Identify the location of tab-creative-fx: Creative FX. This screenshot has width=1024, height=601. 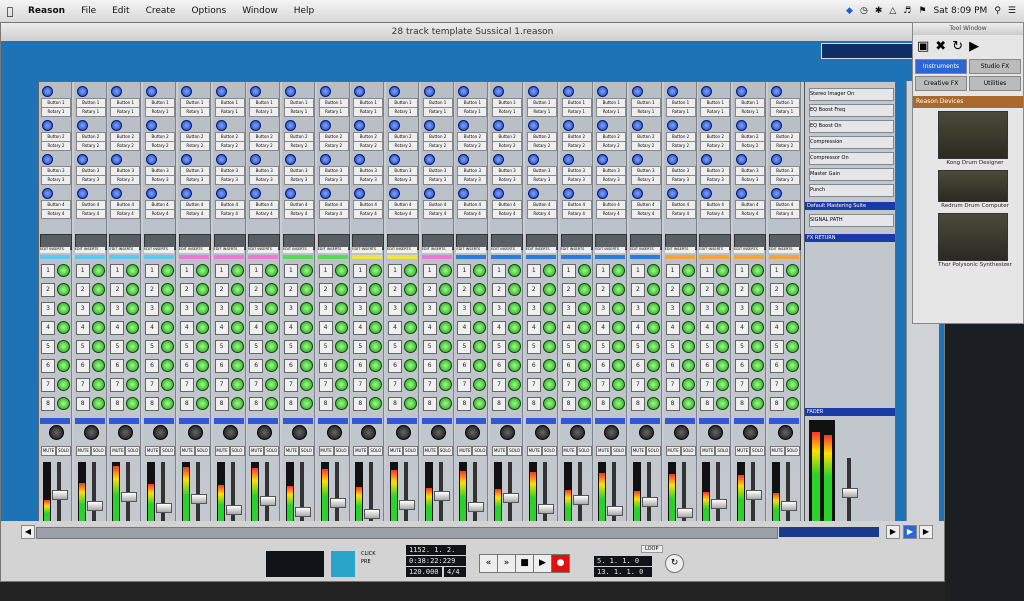
(941, 83).